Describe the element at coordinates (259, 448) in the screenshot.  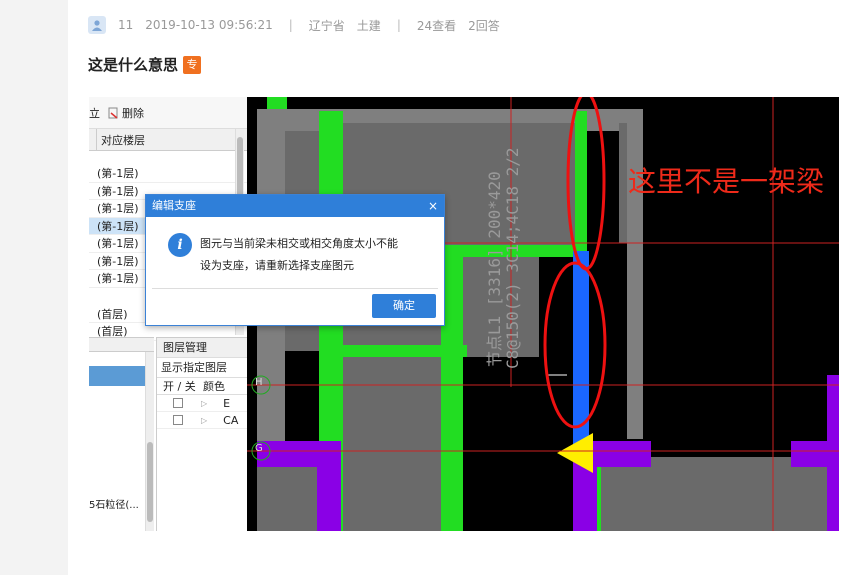
I see `axis-label-g: G` at that location.